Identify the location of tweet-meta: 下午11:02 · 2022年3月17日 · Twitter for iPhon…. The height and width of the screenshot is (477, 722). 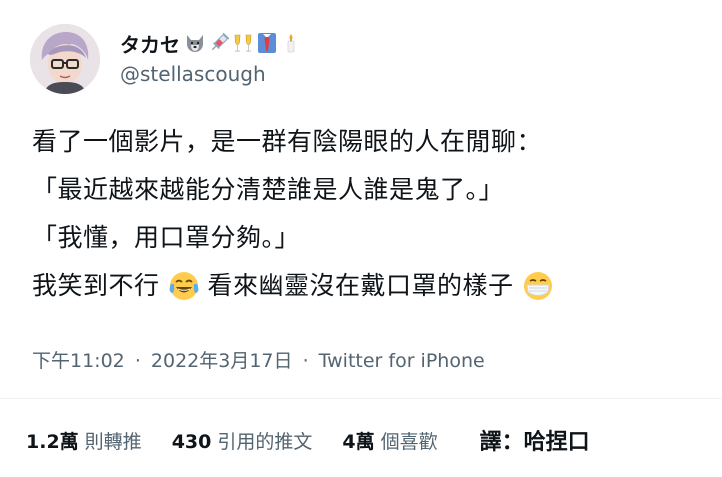
(258, 359).